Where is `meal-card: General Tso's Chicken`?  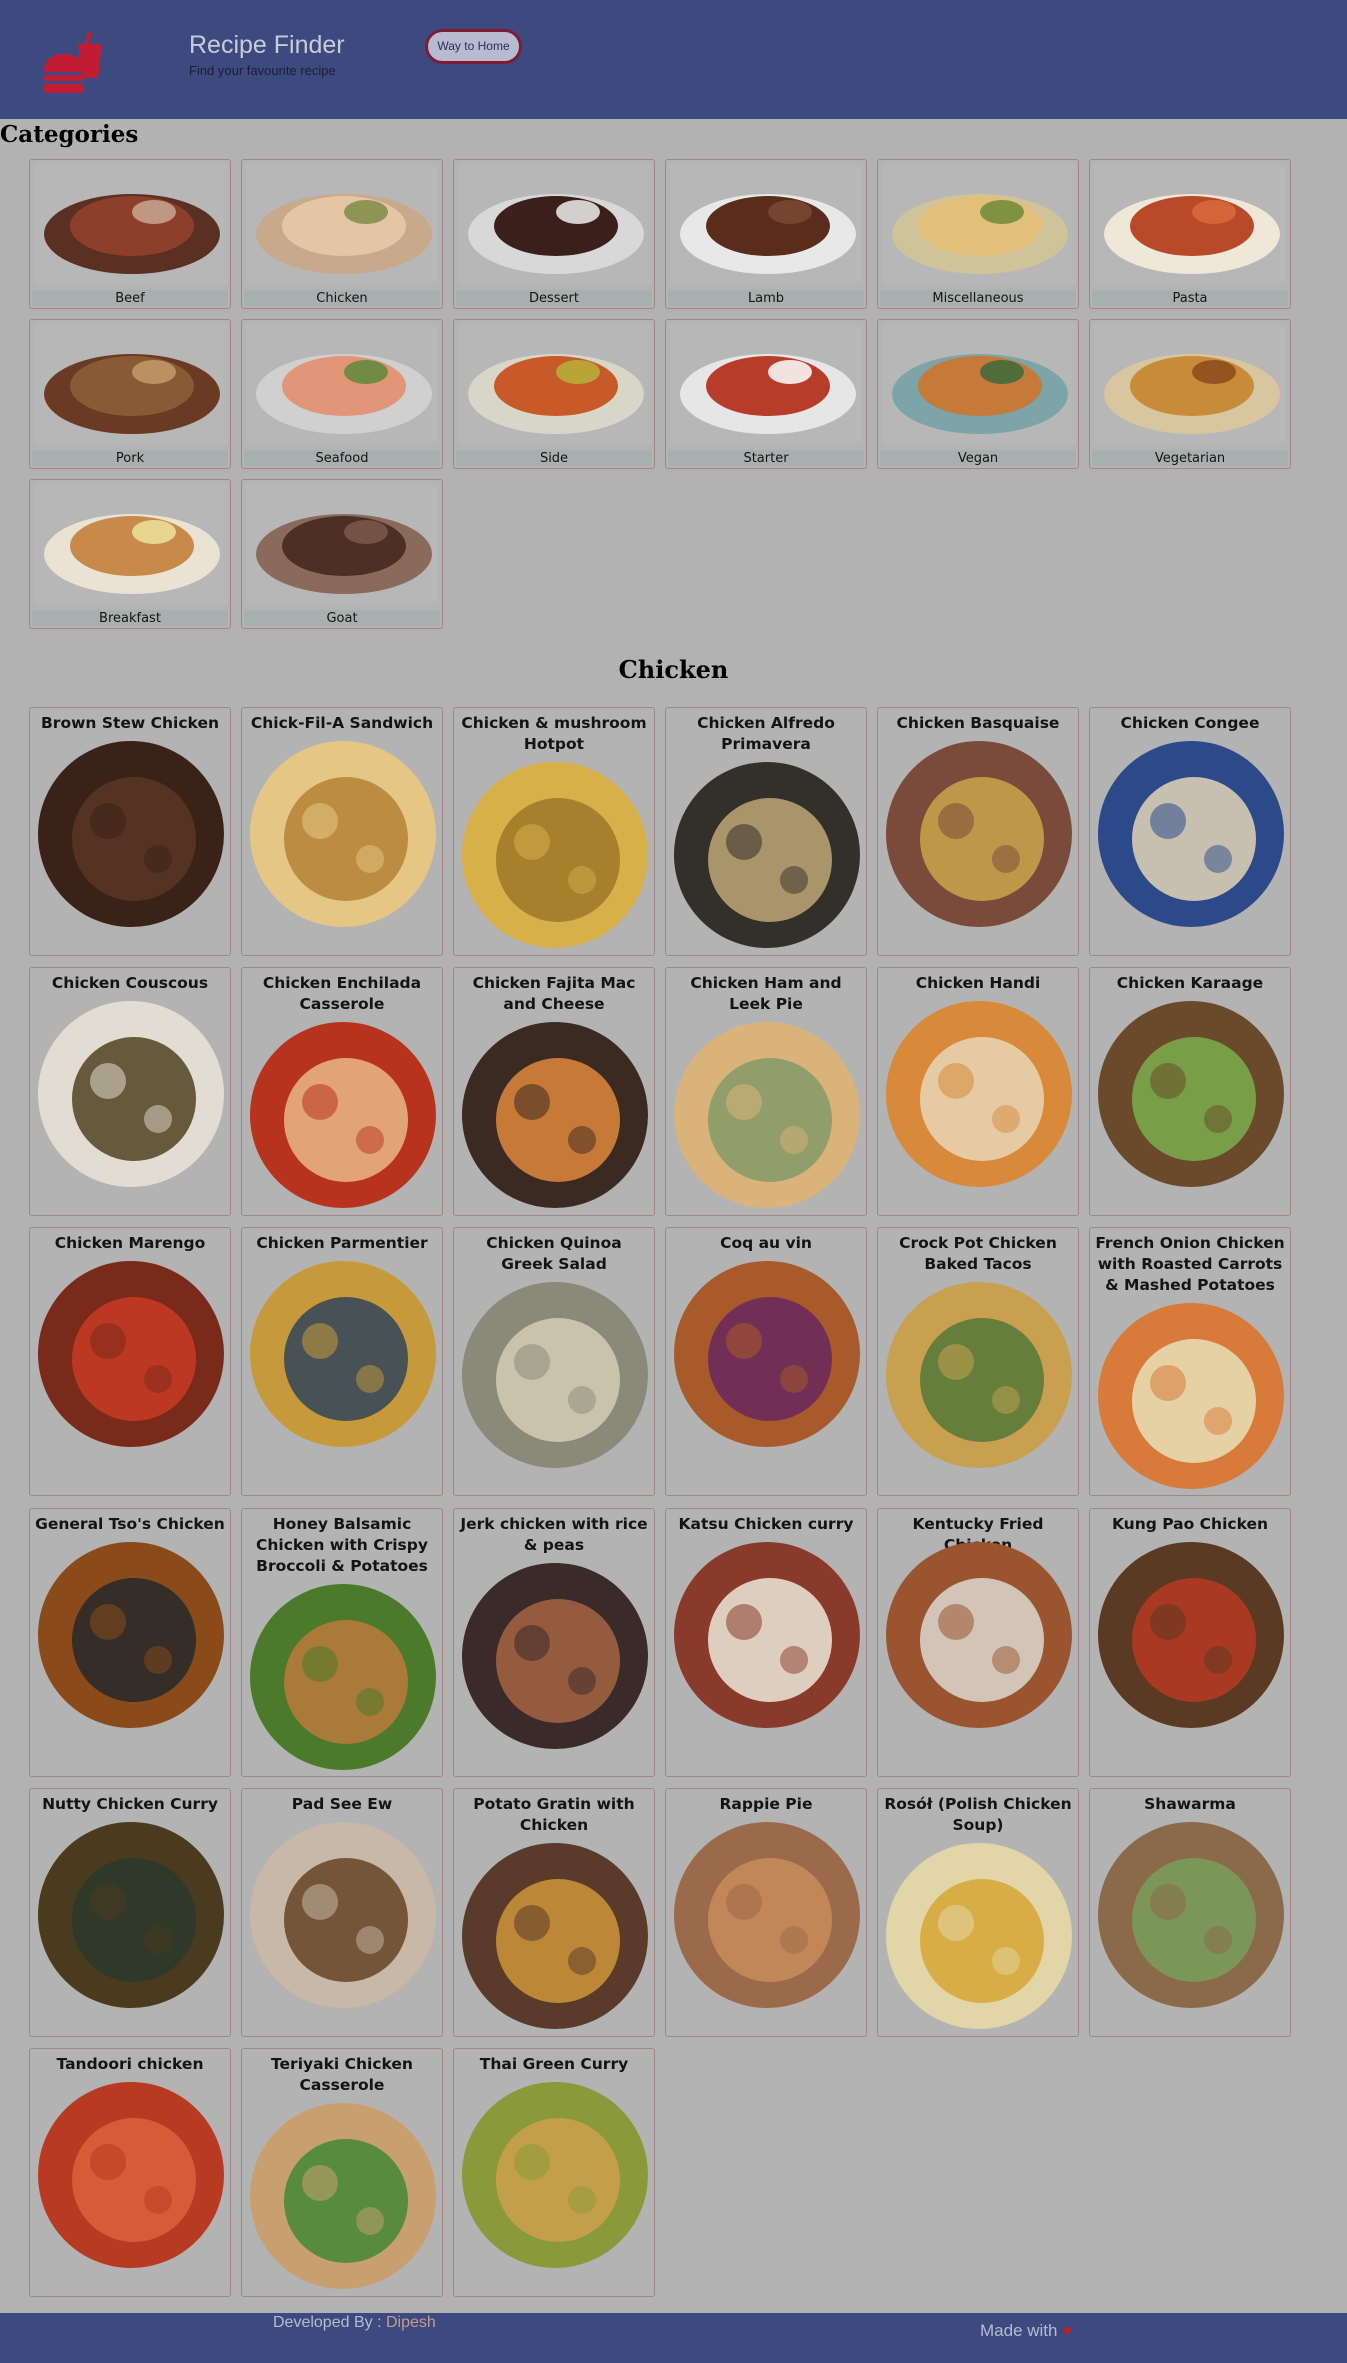
meal-card: General Tso's Chicken is located at coordinates (130, 1642).